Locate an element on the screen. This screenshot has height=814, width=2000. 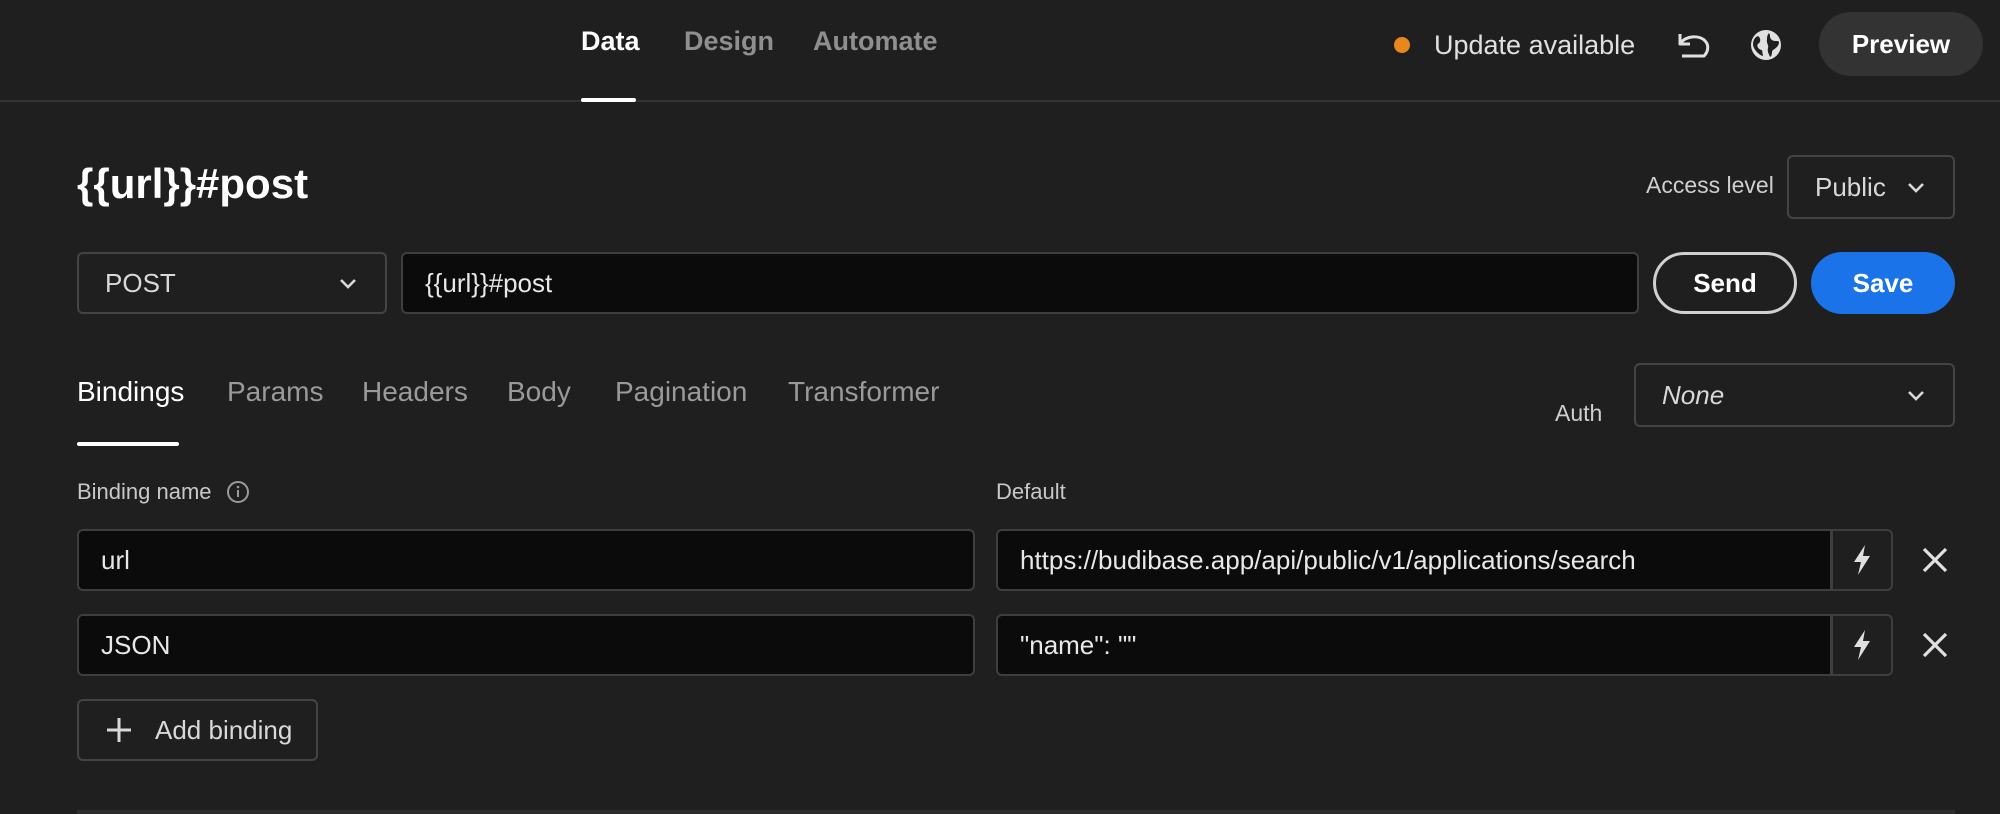
binding-name-header: Binding name is located at coordinates (163, 492).